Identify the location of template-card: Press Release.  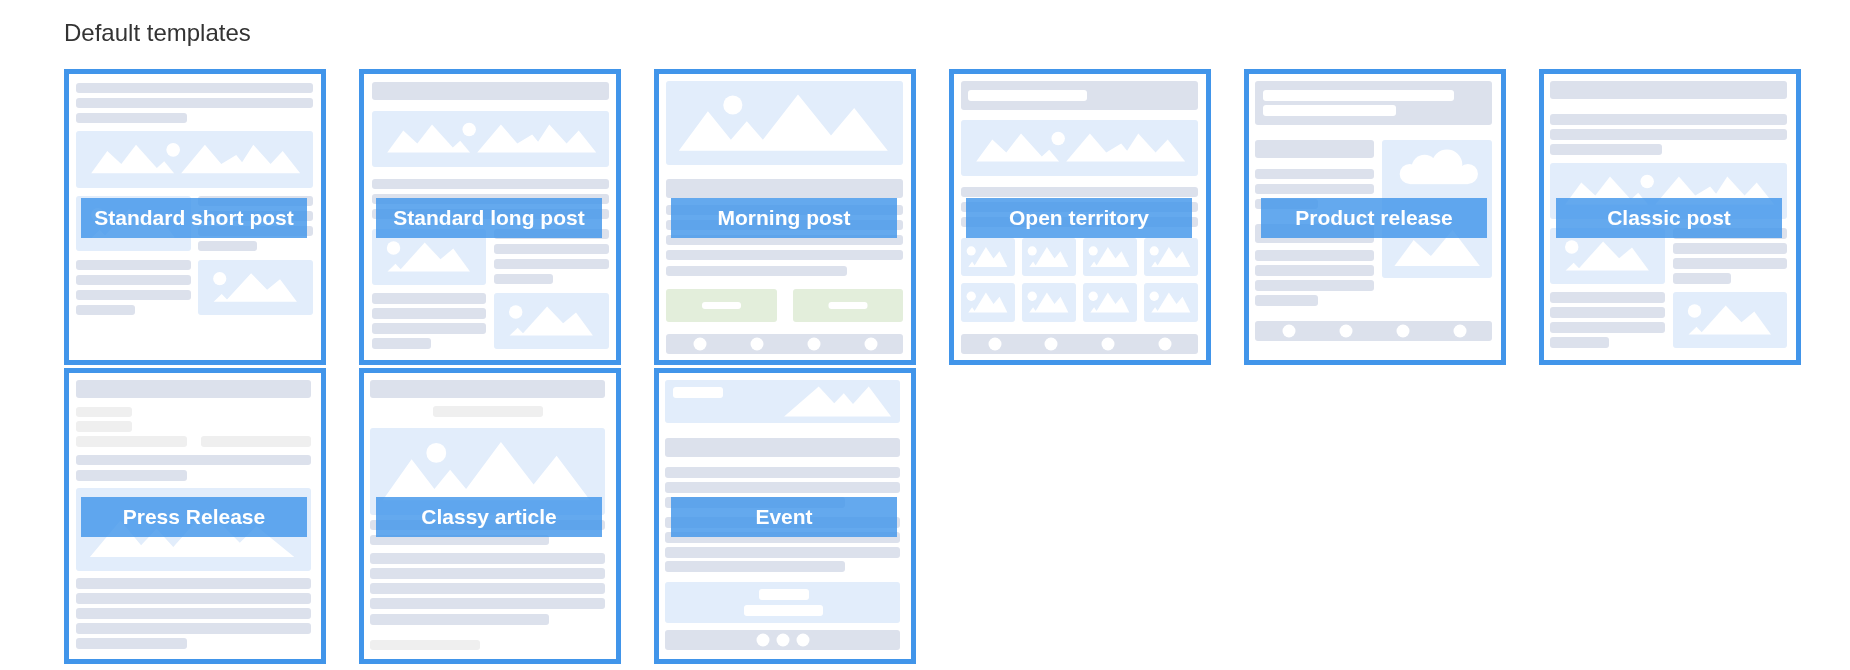
(195, 516).